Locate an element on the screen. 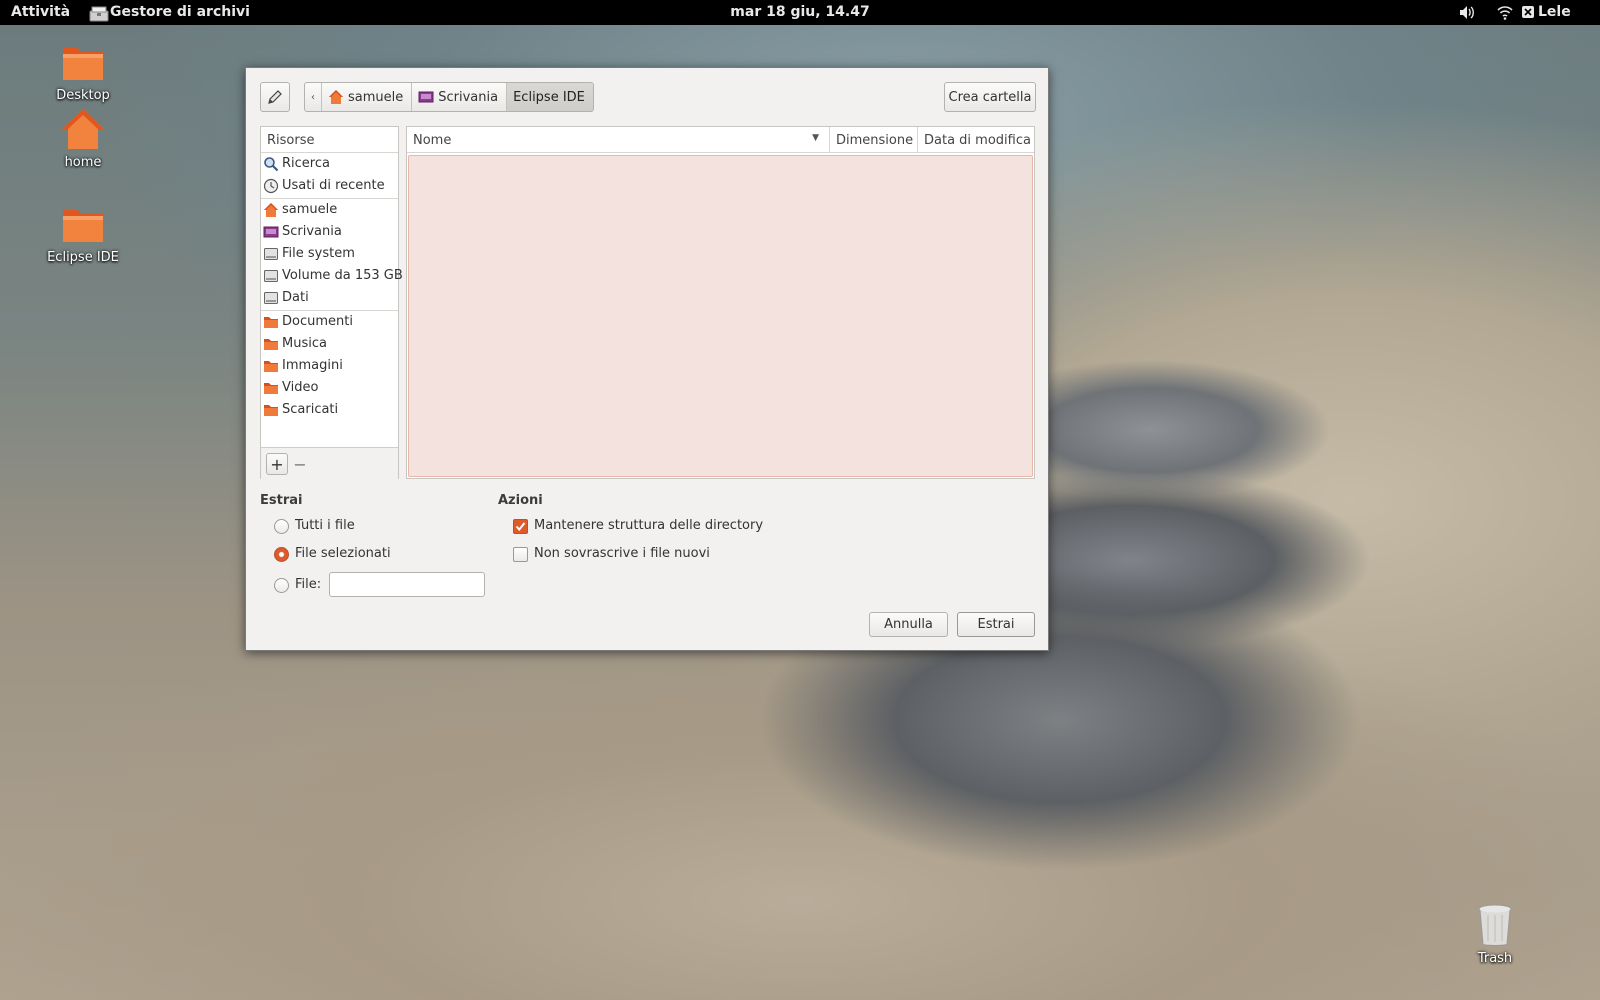 This screenshot has height=1000, width=1600. activities-button: Attività is located at coordinates (40, 12).